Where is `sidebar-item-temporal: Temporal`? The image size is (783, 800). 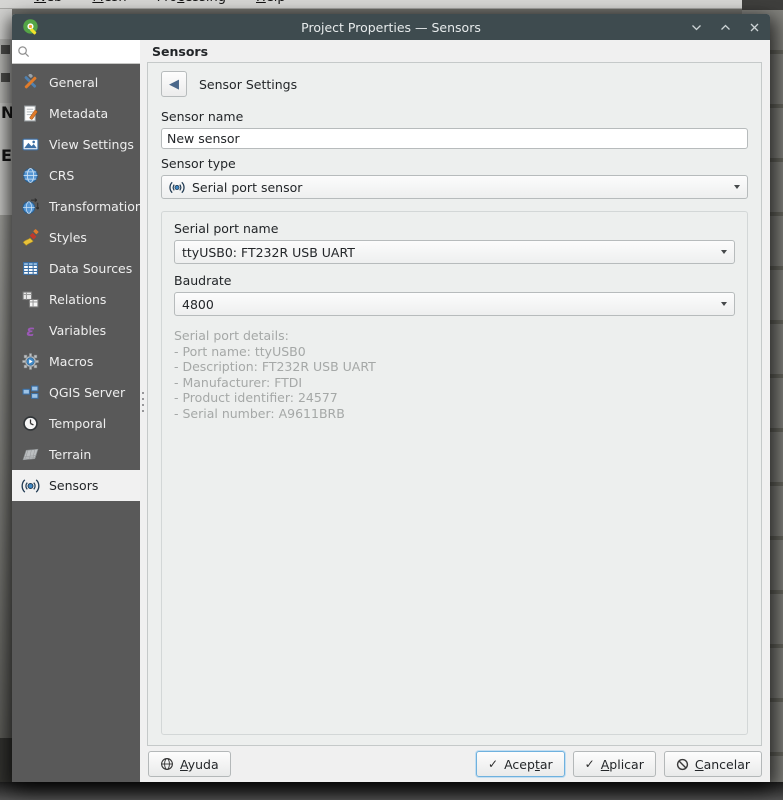 sidebar-item-temporal: Temporal is located at coordinates (76, 423).